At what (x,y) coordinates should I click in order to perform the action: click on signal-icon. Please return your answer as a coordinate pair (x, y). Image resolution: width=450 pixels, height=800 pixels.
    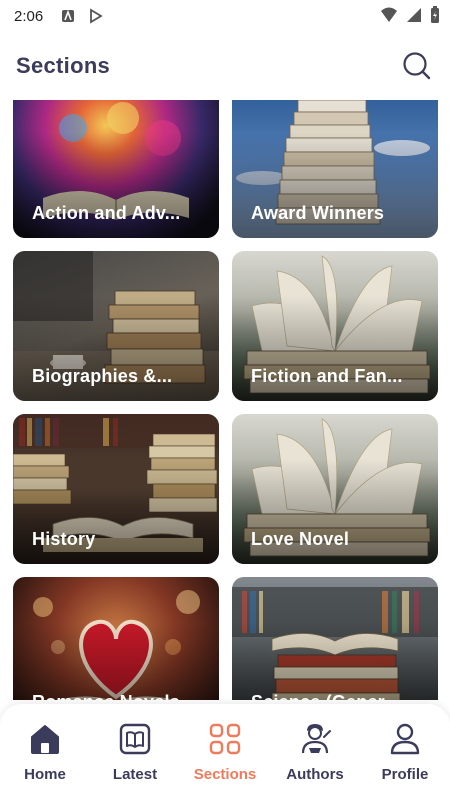
    Looking at the image, I should click on (414, 17).